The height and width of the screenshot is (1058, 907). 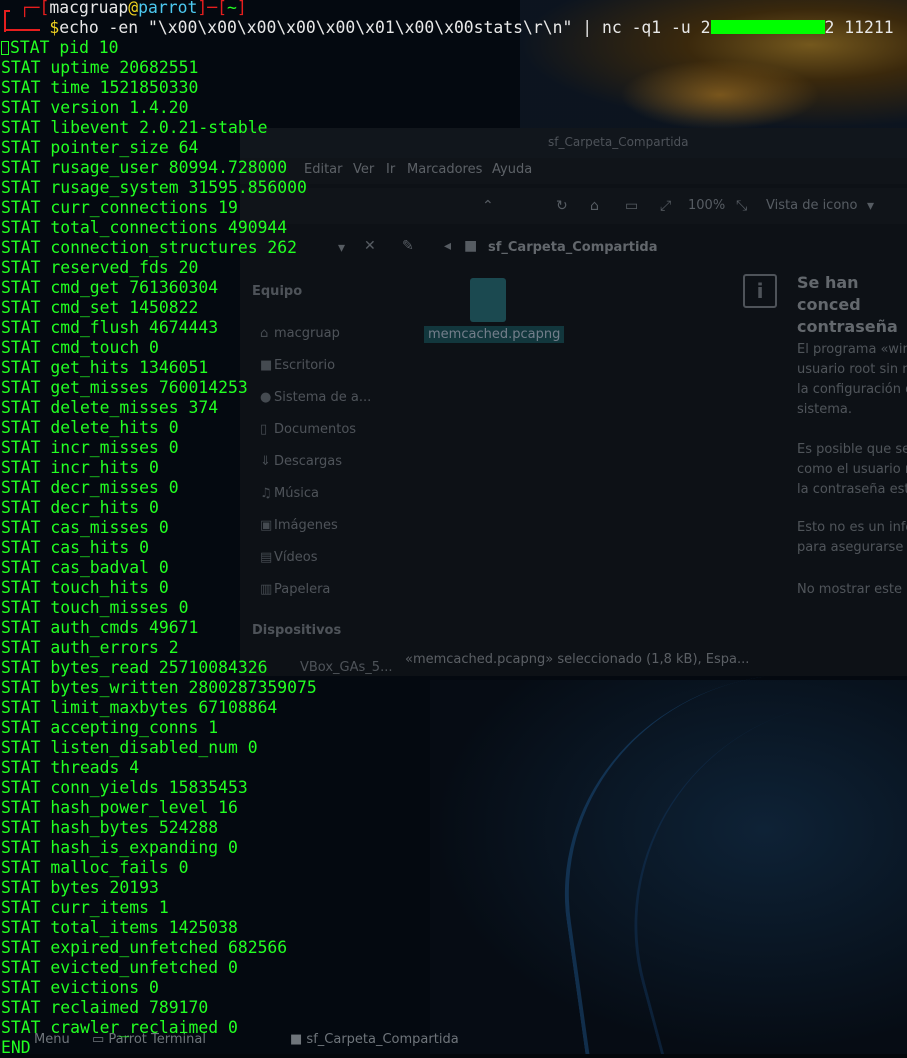 What do you see at coordinates (80, 507) in the screenshot?
I see `terminal-output-line: STAT decr_hits 0` at bounding box center [80, 507].